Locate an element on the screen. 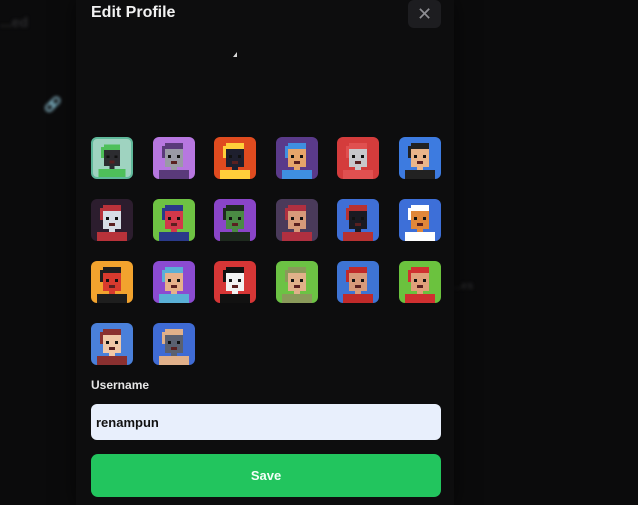 This screenshot has width=638, height=505. avatar-option-red-mohawk-punk is located at coordinates (419, 282).